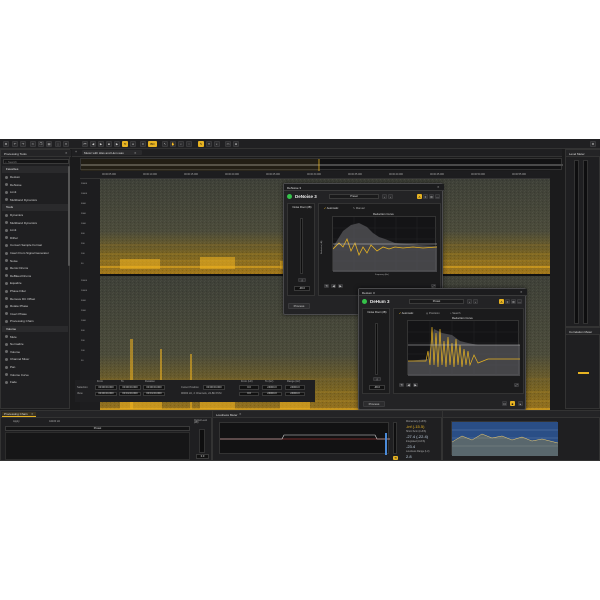 The height and width of the screenshot is (600, 600). What do you see at coordinates (35, 268) in the screenshot?
I see `tool-item: Remix Drums` at bounding box center [35, 268].